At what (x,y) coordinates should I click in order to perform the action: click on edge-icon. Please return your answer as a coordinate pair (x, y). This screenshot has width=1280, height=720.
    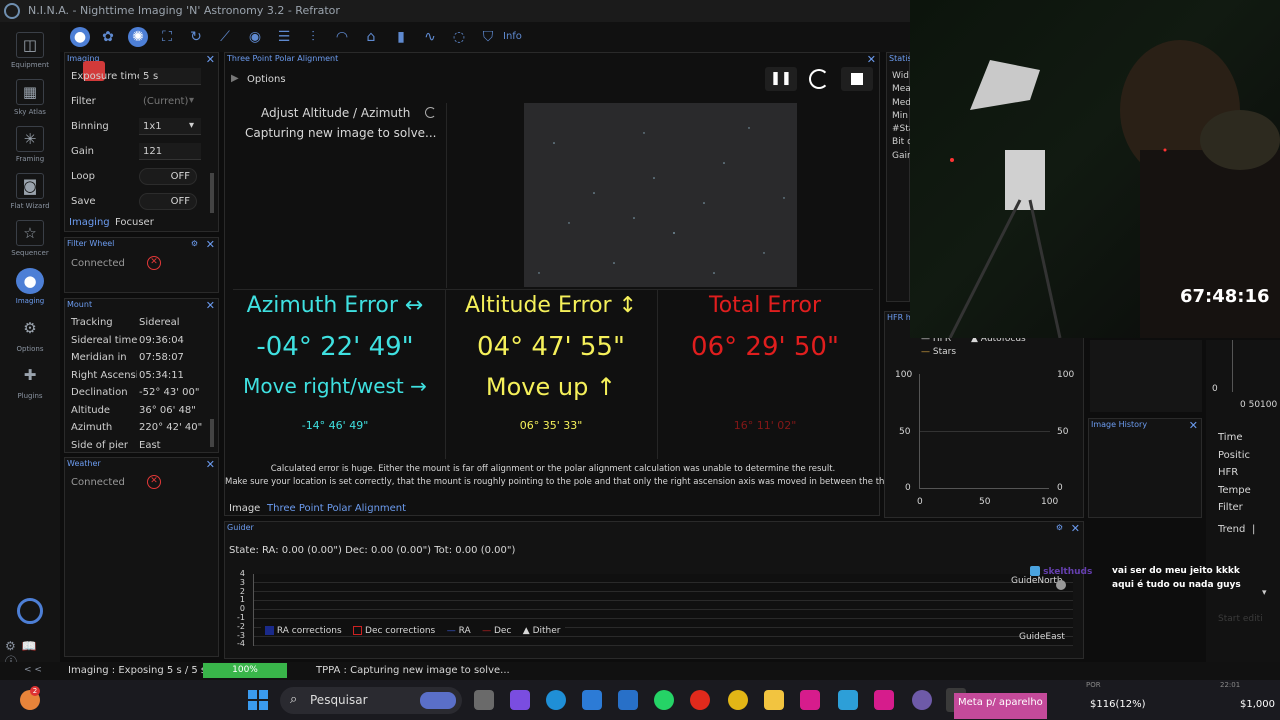
    Looking at the image, I should click on (556, 700).